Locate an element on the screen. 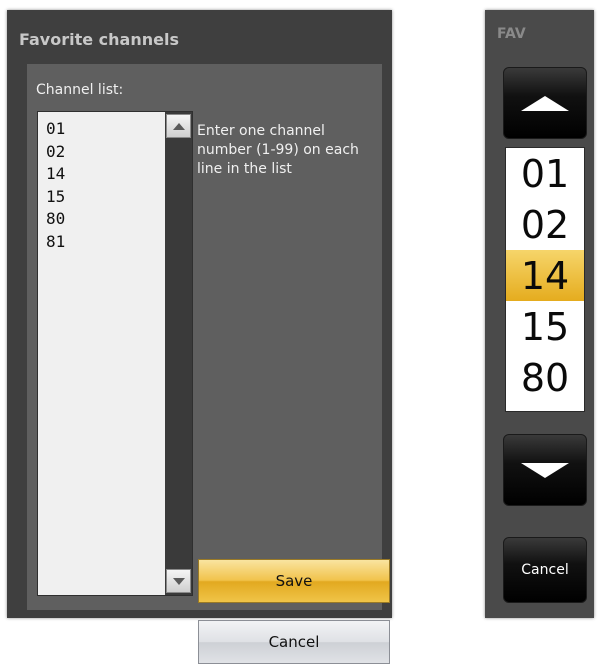  arrow-down-icon is located at coordinates (545, 470).